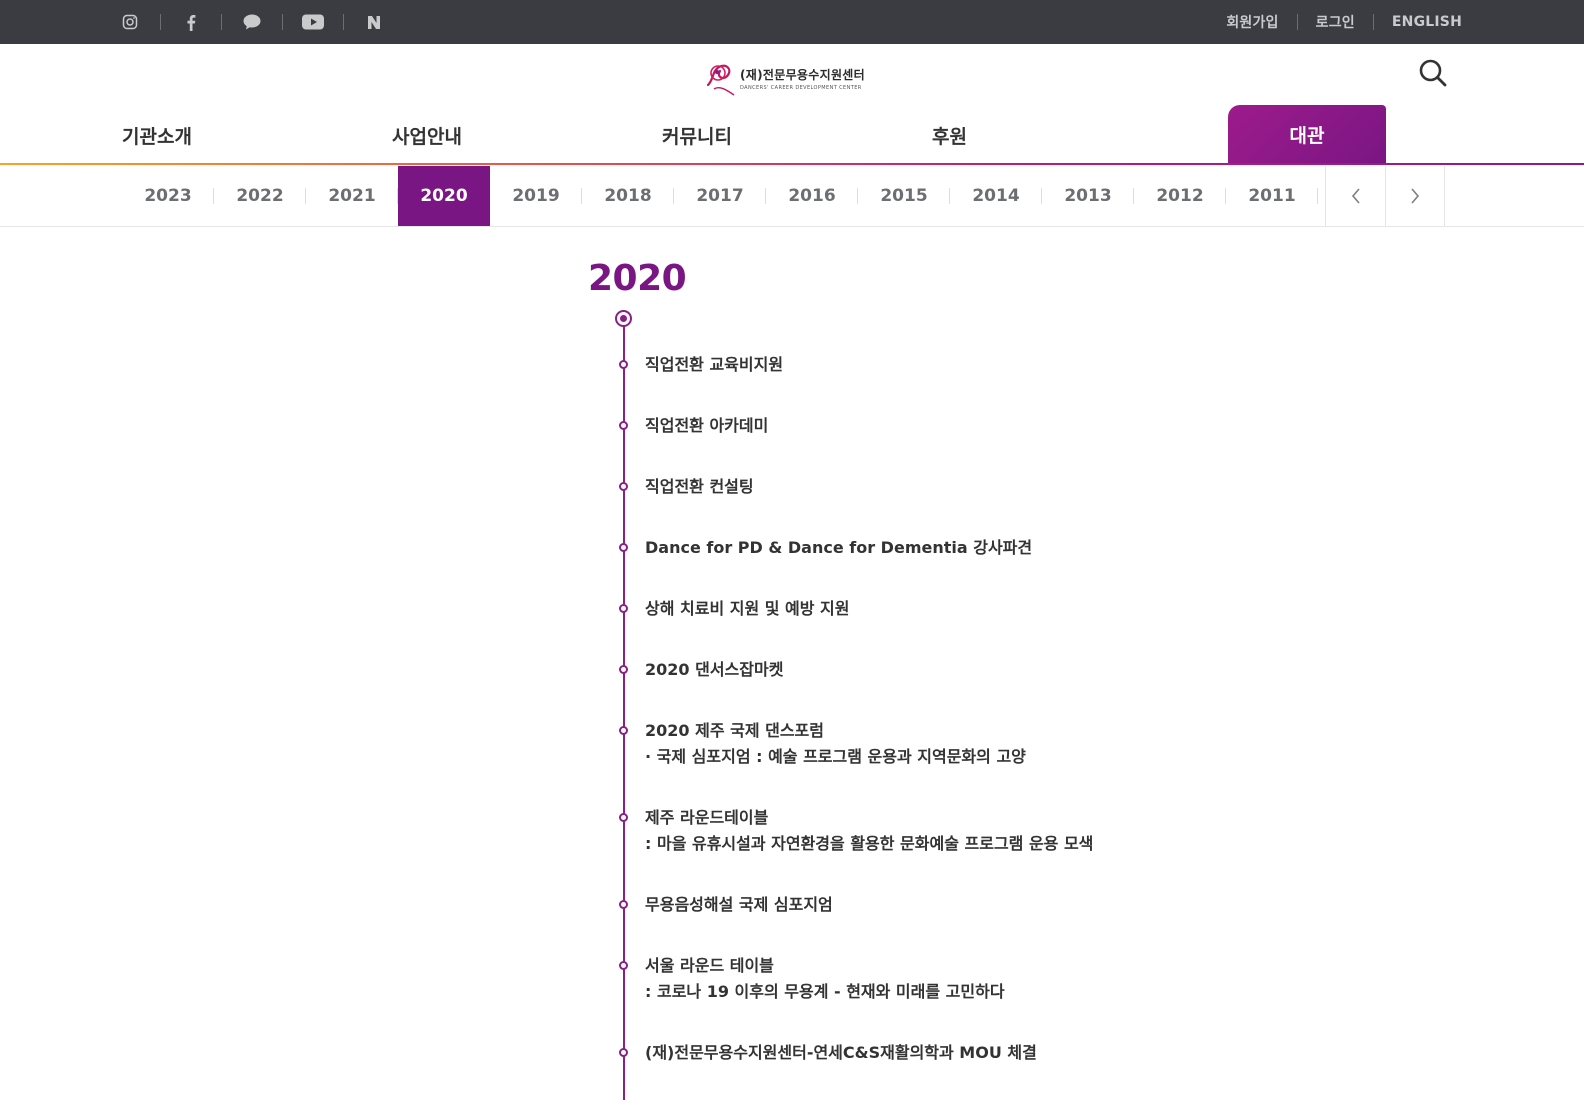 The height and width of the screenshot is (1100, 1584). What do you see at coordinates (697, 135) in the screenshot?
I see `nav-community: 커뮤니티` at bounding box center [697, 135].